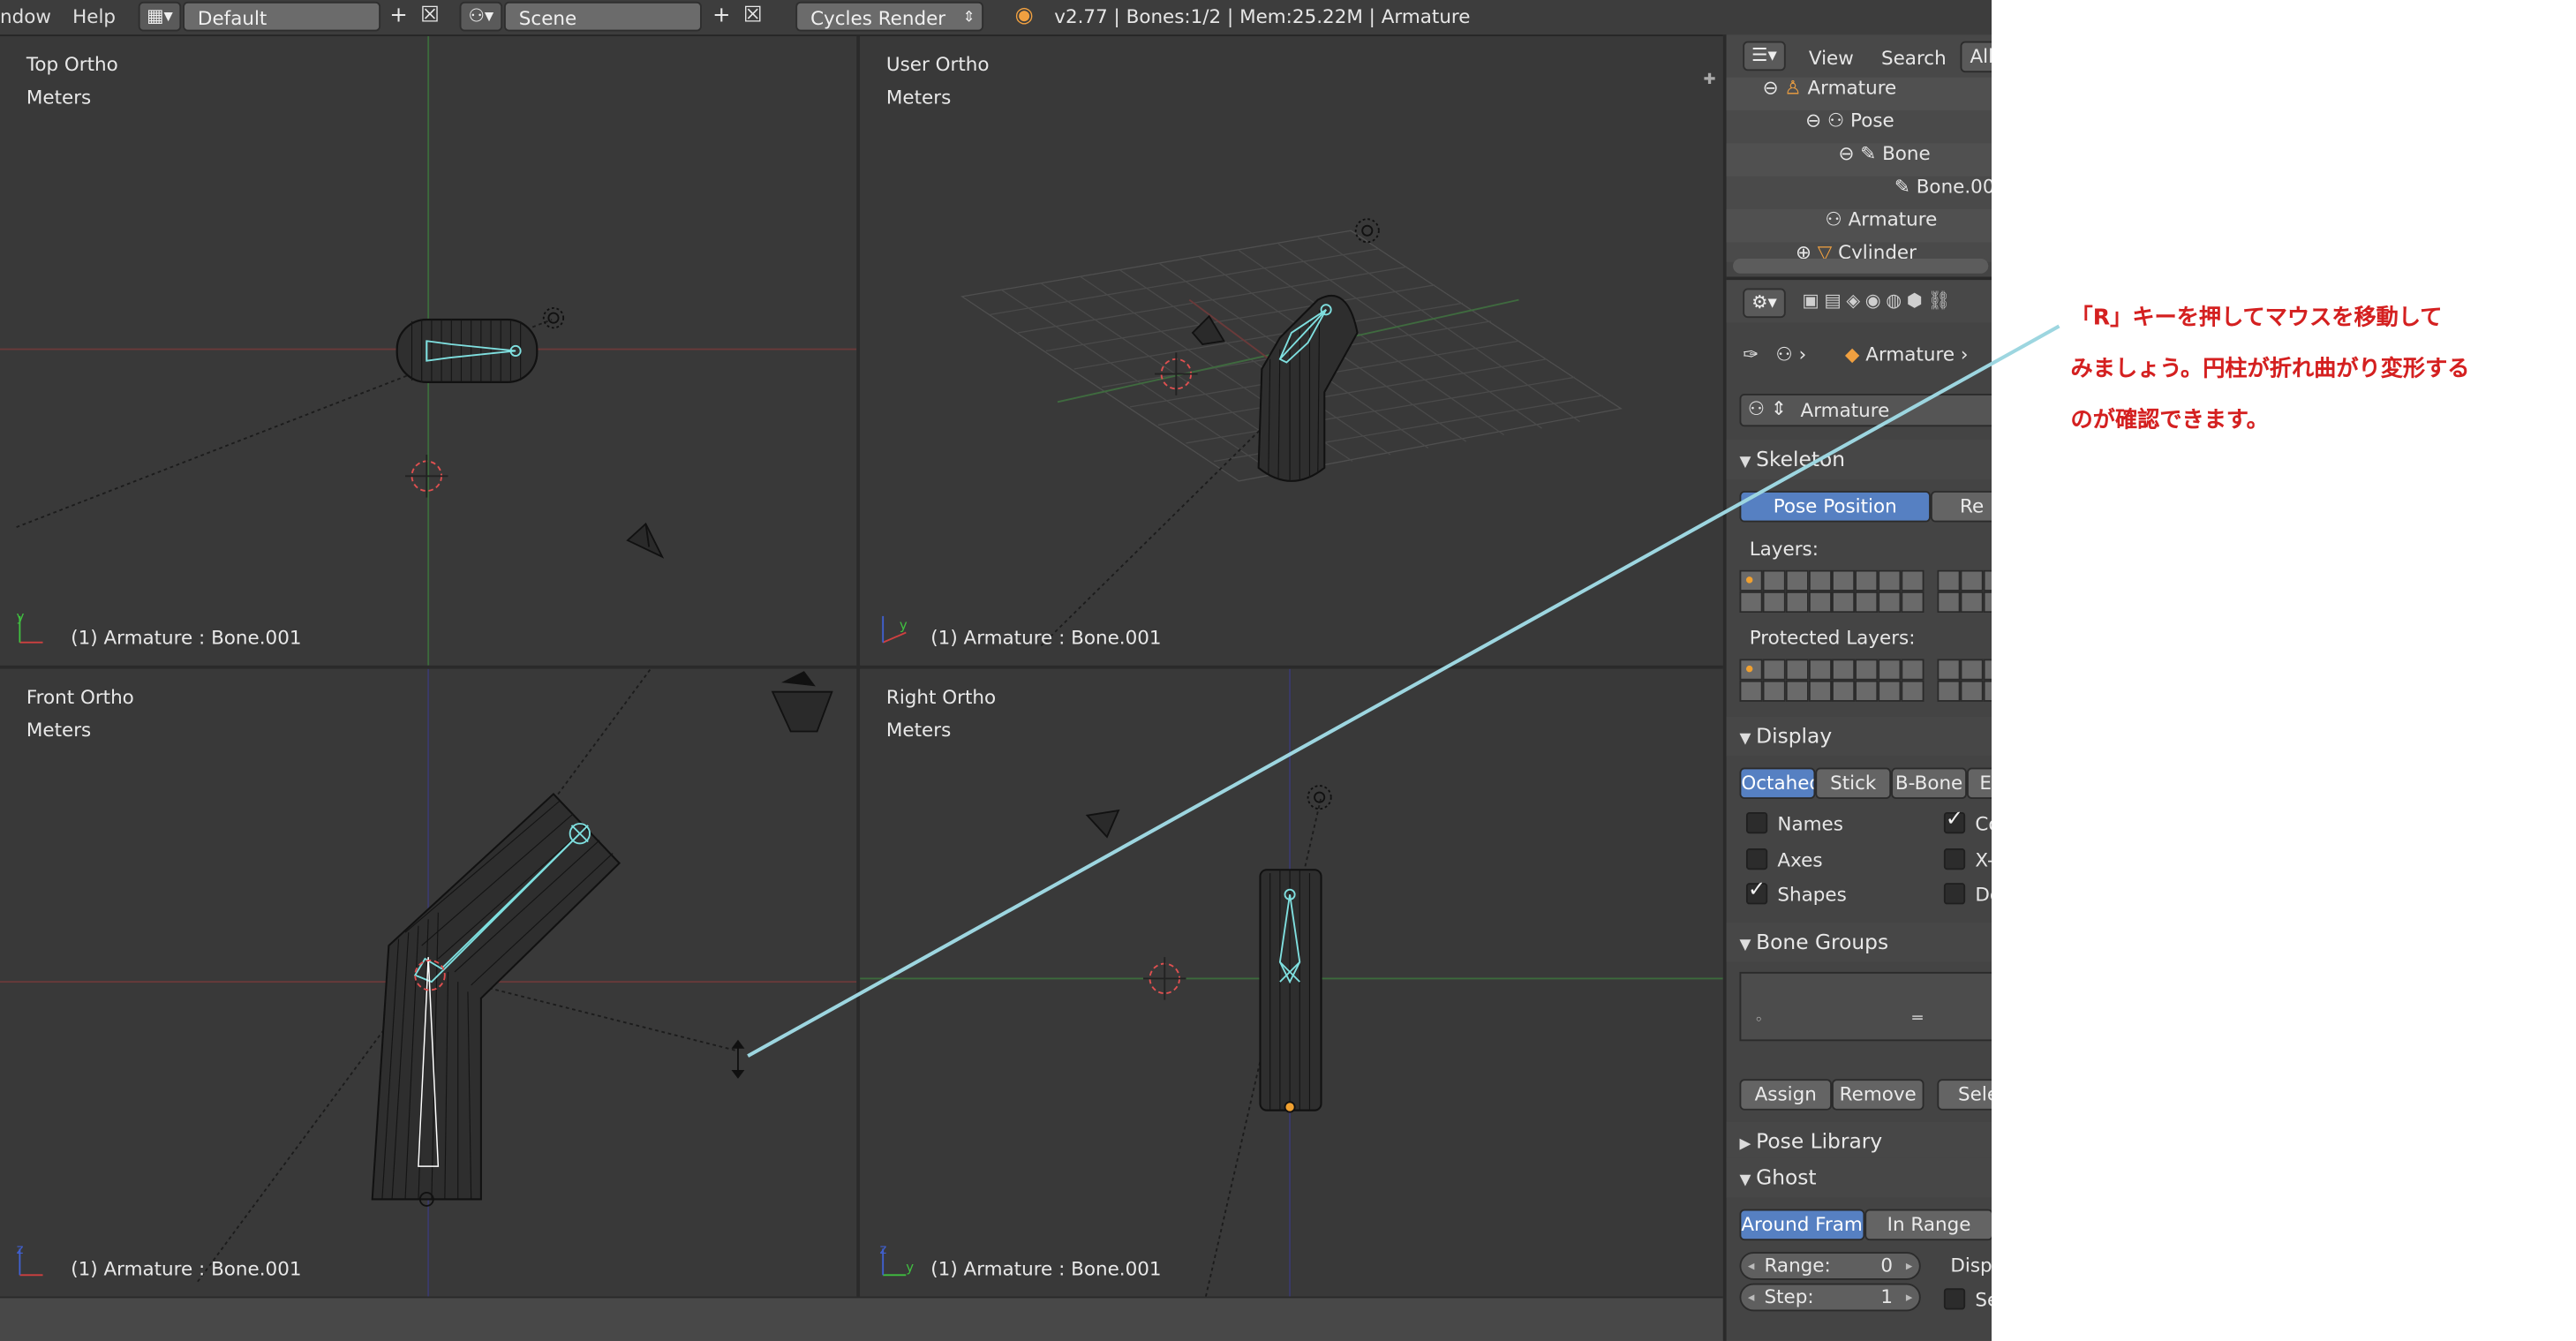  I want to click on annotation-line-2: みましょう。円柱が折れ曲がり変形する, so click(2270, 369).